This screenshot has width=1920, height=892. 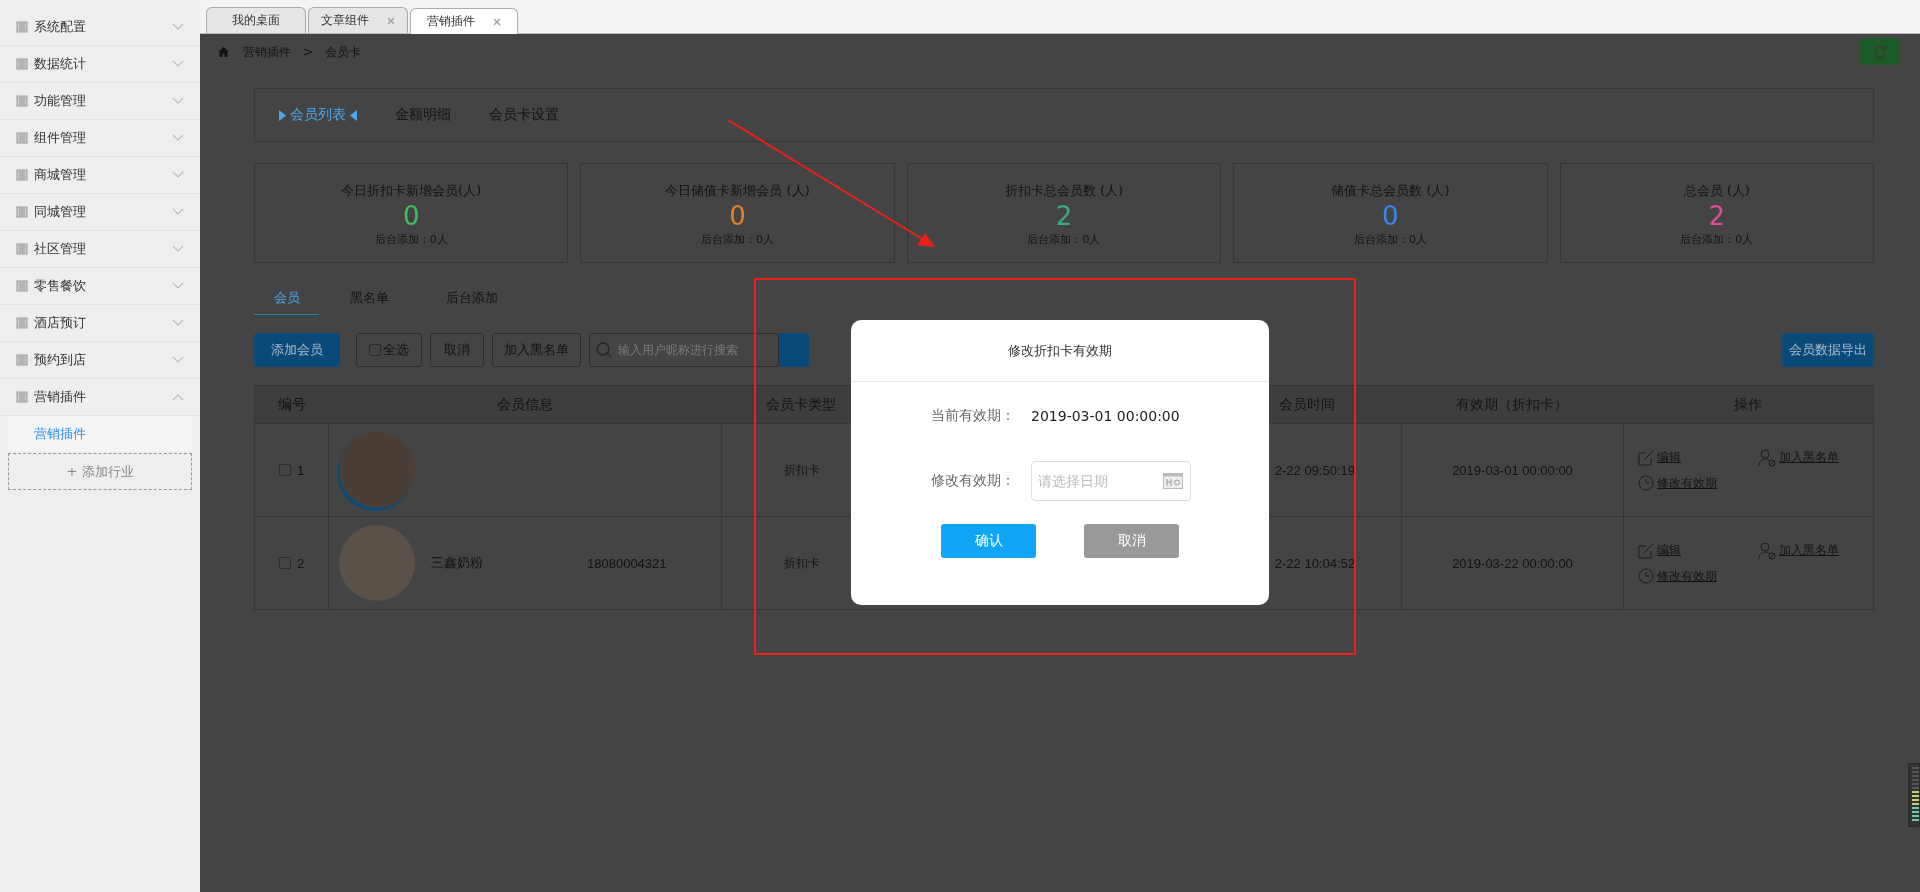 I want to click on sidebar-label: 营销插件, so click(x=60, y=397).